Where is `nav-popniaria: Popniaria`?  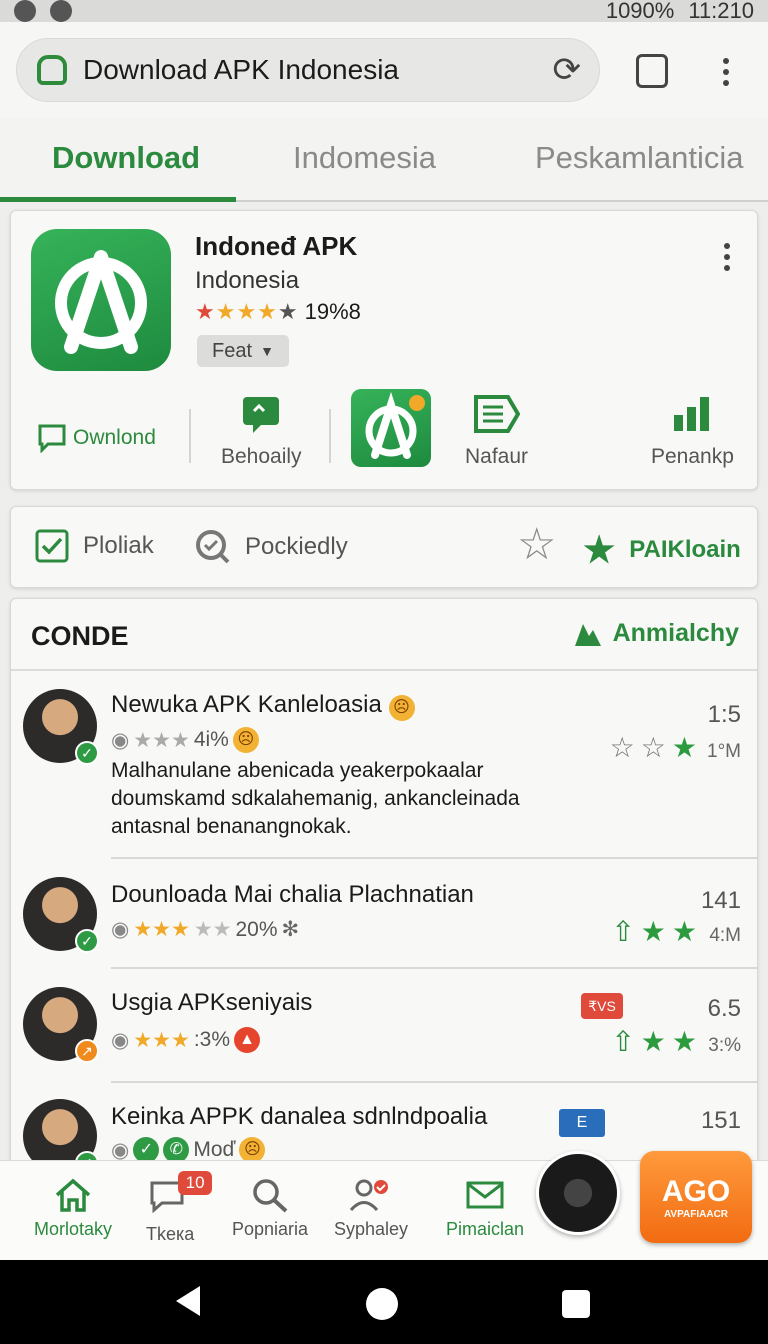 nav-popniaria: Popniaria is located at coordinates (270, 1208).